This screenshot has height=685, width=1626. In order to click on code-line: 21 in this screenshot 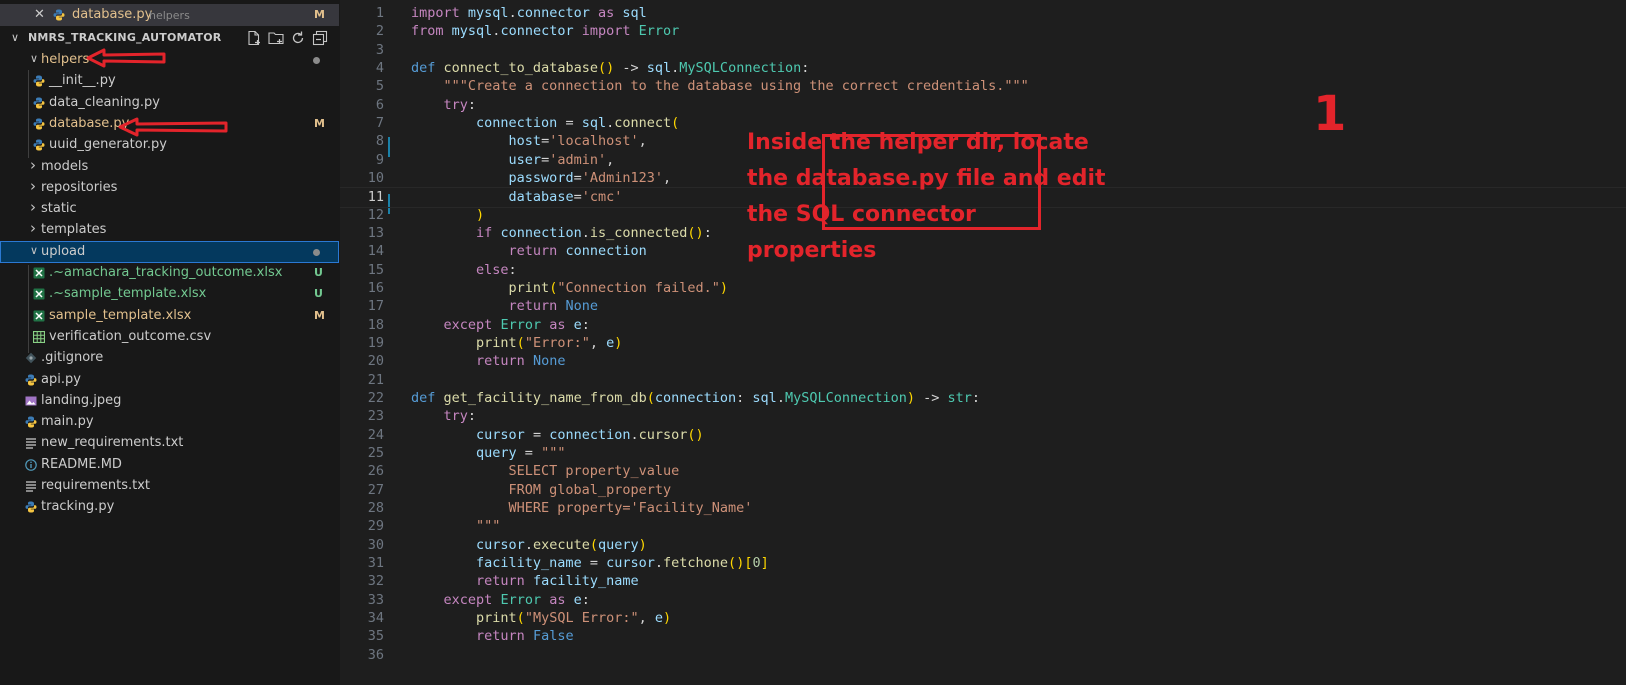, I will do `click(983, 380)`.